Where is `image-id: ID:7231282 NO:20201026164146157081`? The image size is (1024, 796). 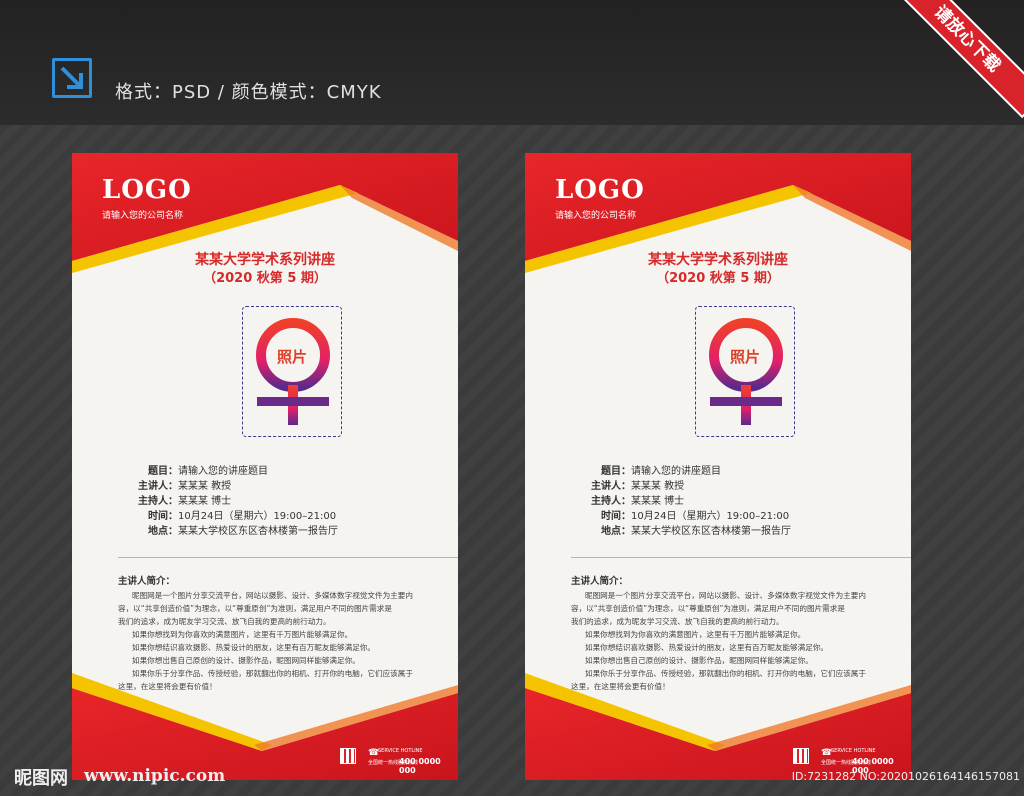 image-id: ID:7231282 NO:20201026164146157081 is located at coordinates (905, 776).